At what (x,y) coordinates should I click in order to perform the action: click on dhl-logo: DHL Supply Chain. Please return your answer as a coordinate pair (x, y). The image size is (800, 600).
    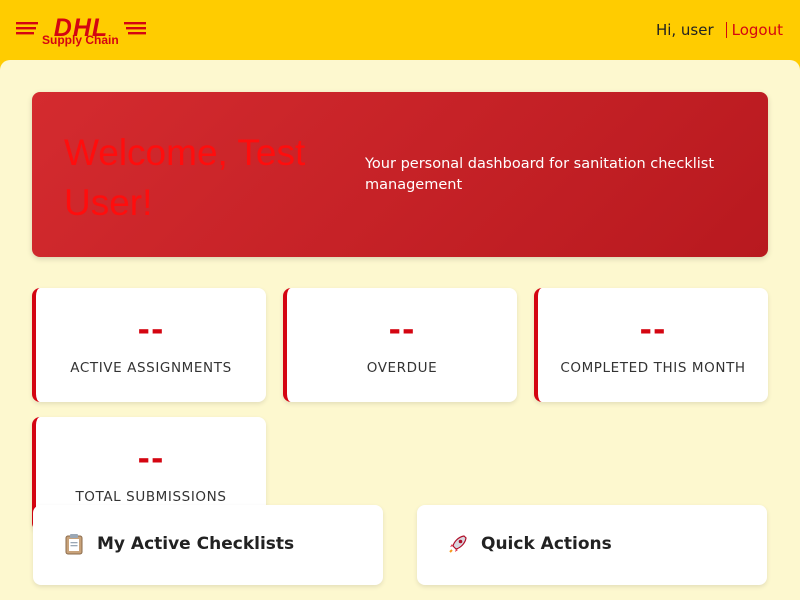
    Looking at the image, I should click on (81, 30).